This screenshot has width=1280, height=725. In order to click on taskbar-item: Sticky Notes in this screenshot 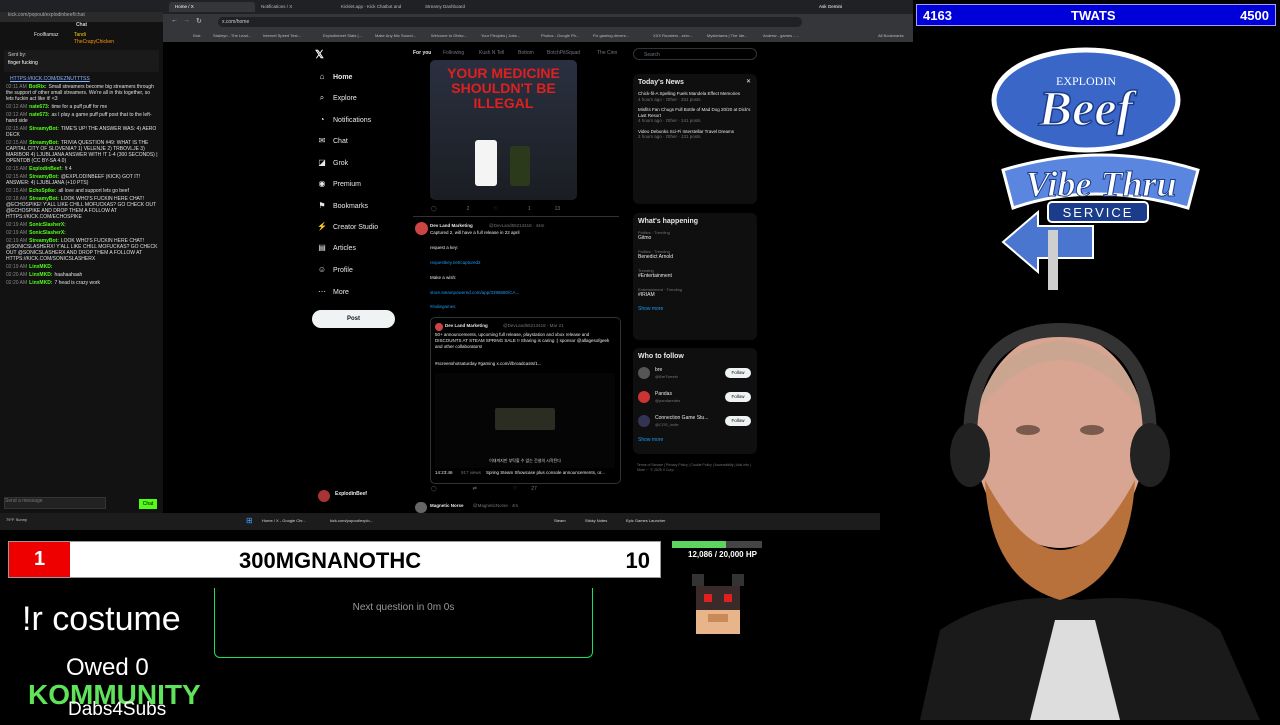, I will do `click(596, 520)`.